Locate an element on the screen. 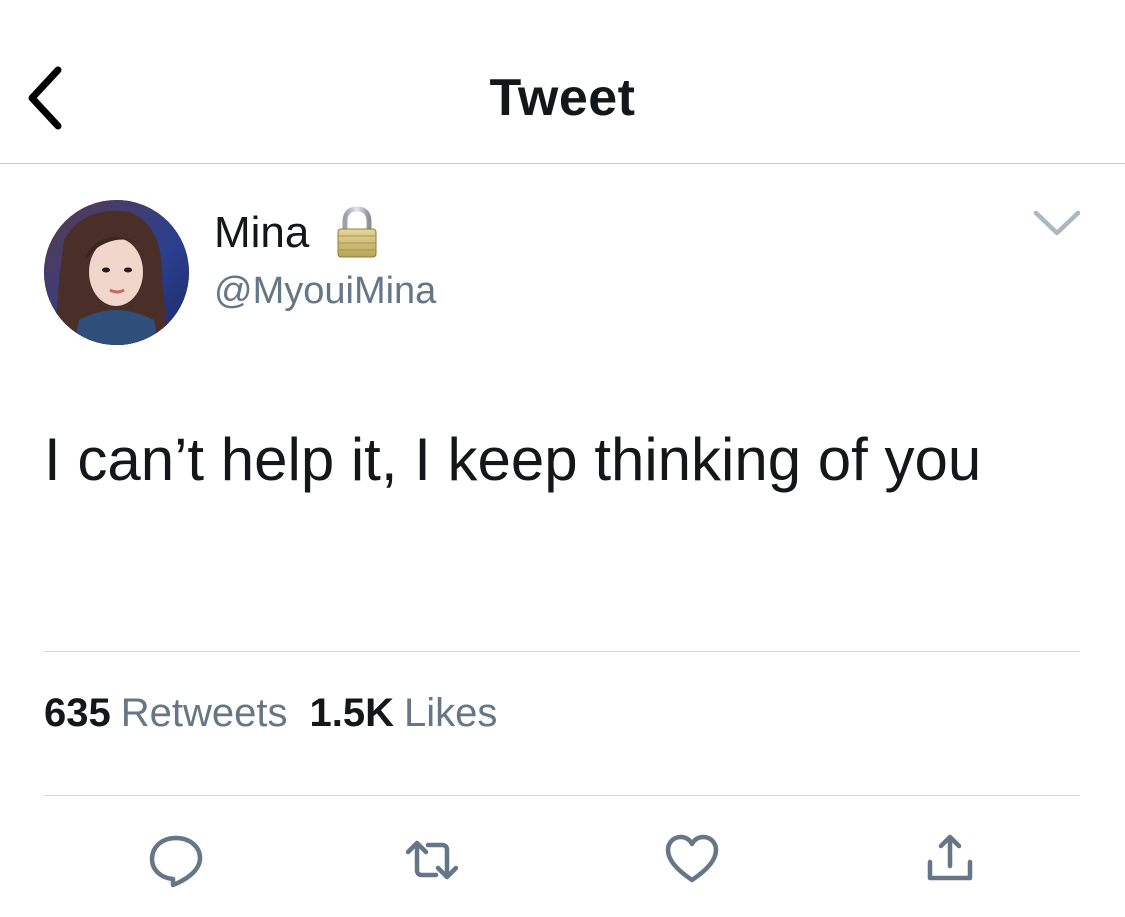 Image resolution: width=1125 pixels, height=917 pixels. reply-icon is located at coordinates (176, 861).